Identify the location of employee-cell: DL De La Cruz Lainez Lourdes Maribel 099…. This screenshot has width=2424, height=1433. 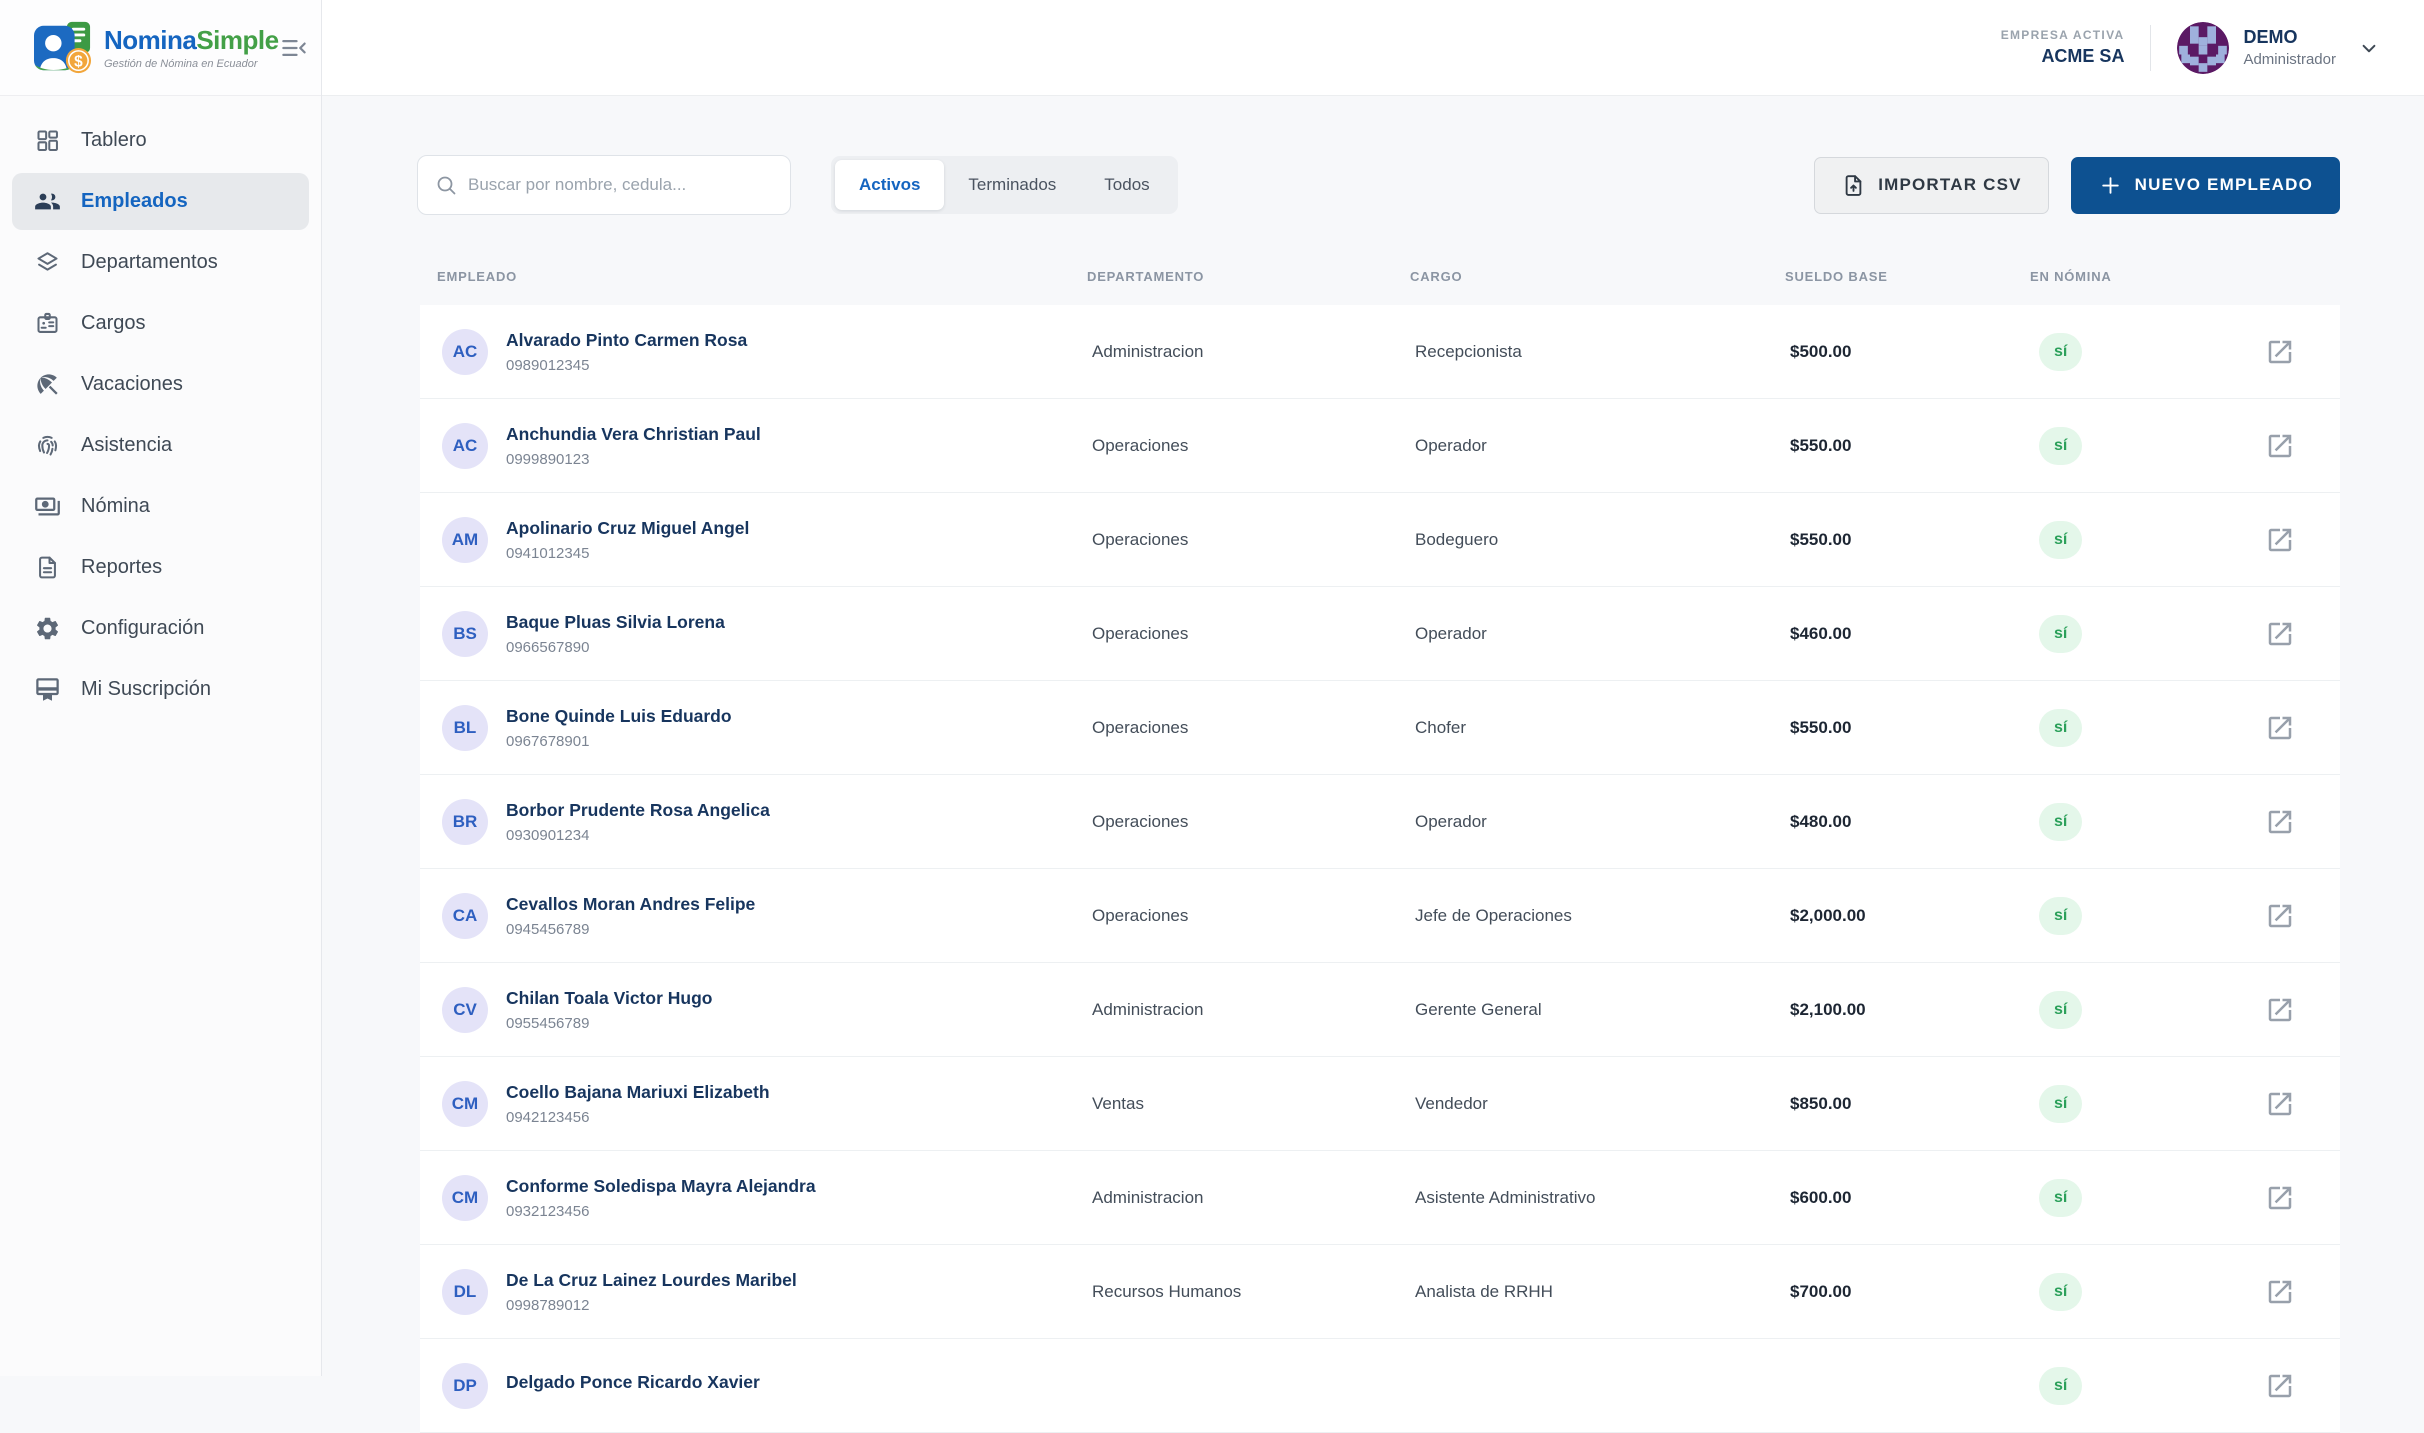
(767, 1292).